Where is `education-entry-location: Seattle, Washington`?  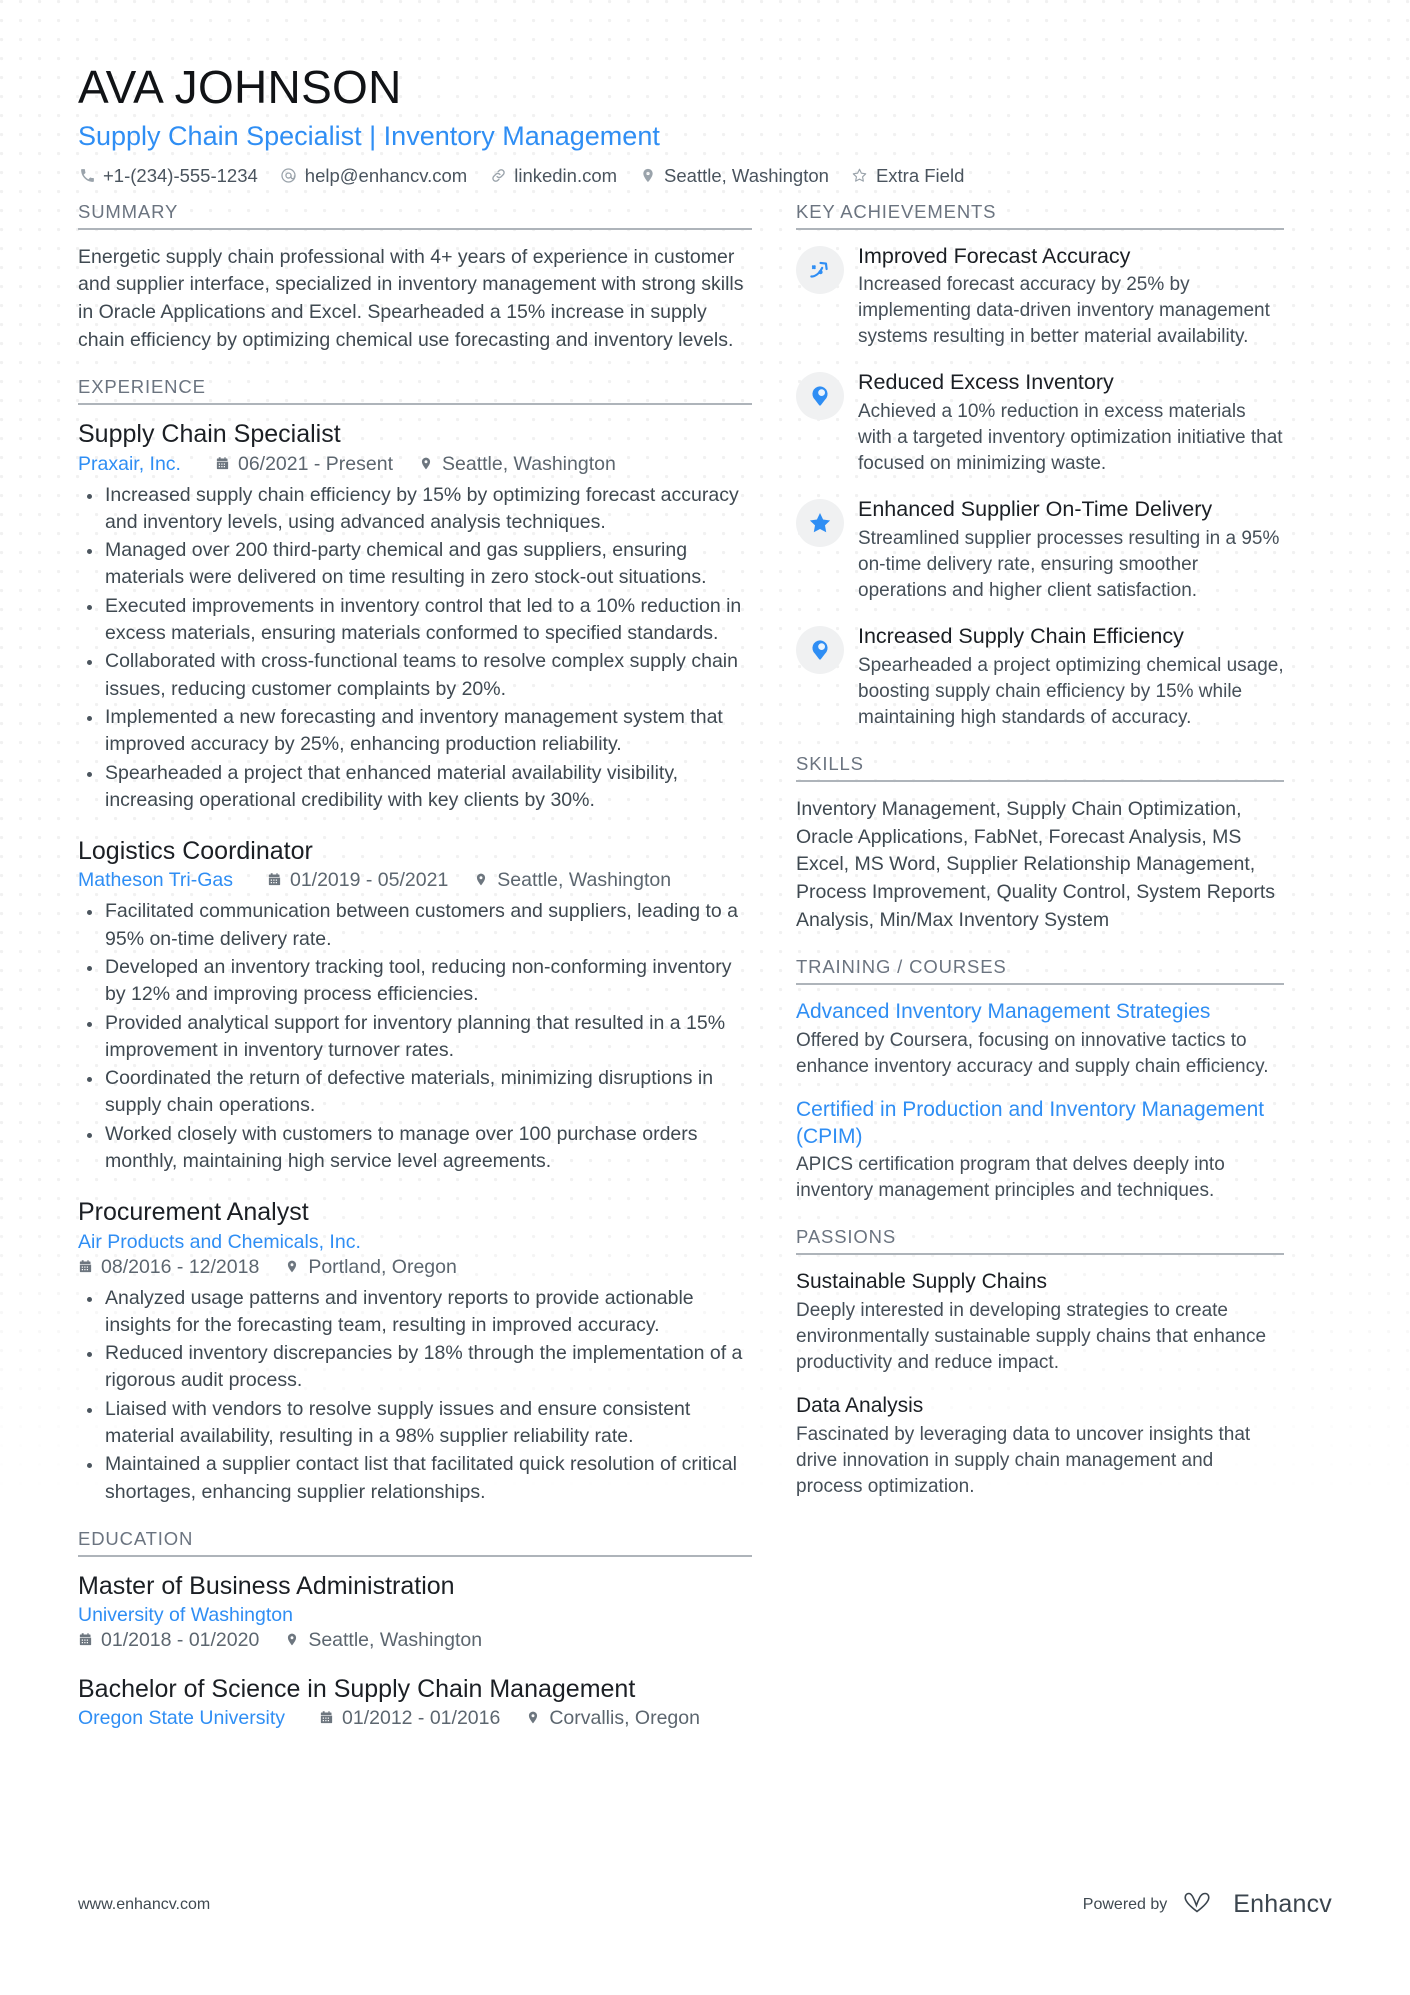 education-entry-location: Seattle, Washington is located at coordinates (383, 1640).